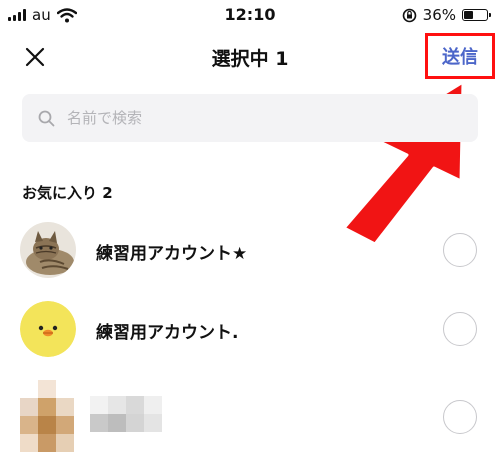 The image size is (500, 462). I want to click on chick-character-icon, so click(48, 329).